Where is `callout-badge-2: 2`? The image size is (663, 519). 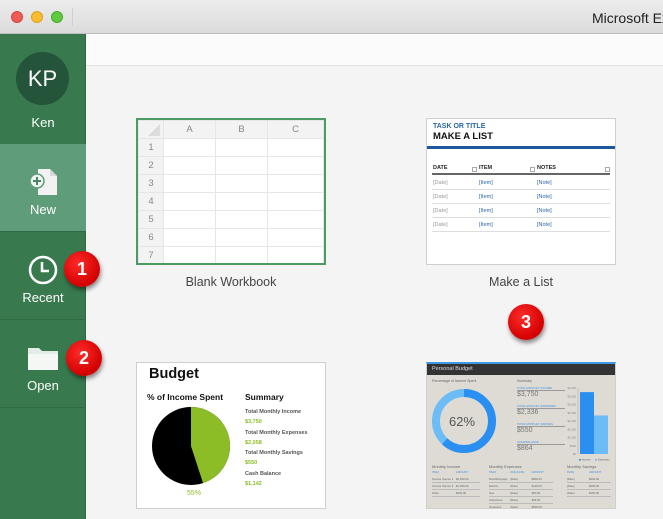 callout-badge-2: 2 is located at coordinates (84, 358).